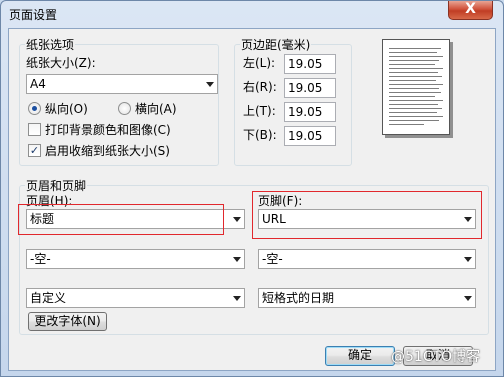 The image size is (504, 377). Describe the element at coordinates (50, 45) in the screenshot. I see `paper-options-label: 纸张选项` at that location.